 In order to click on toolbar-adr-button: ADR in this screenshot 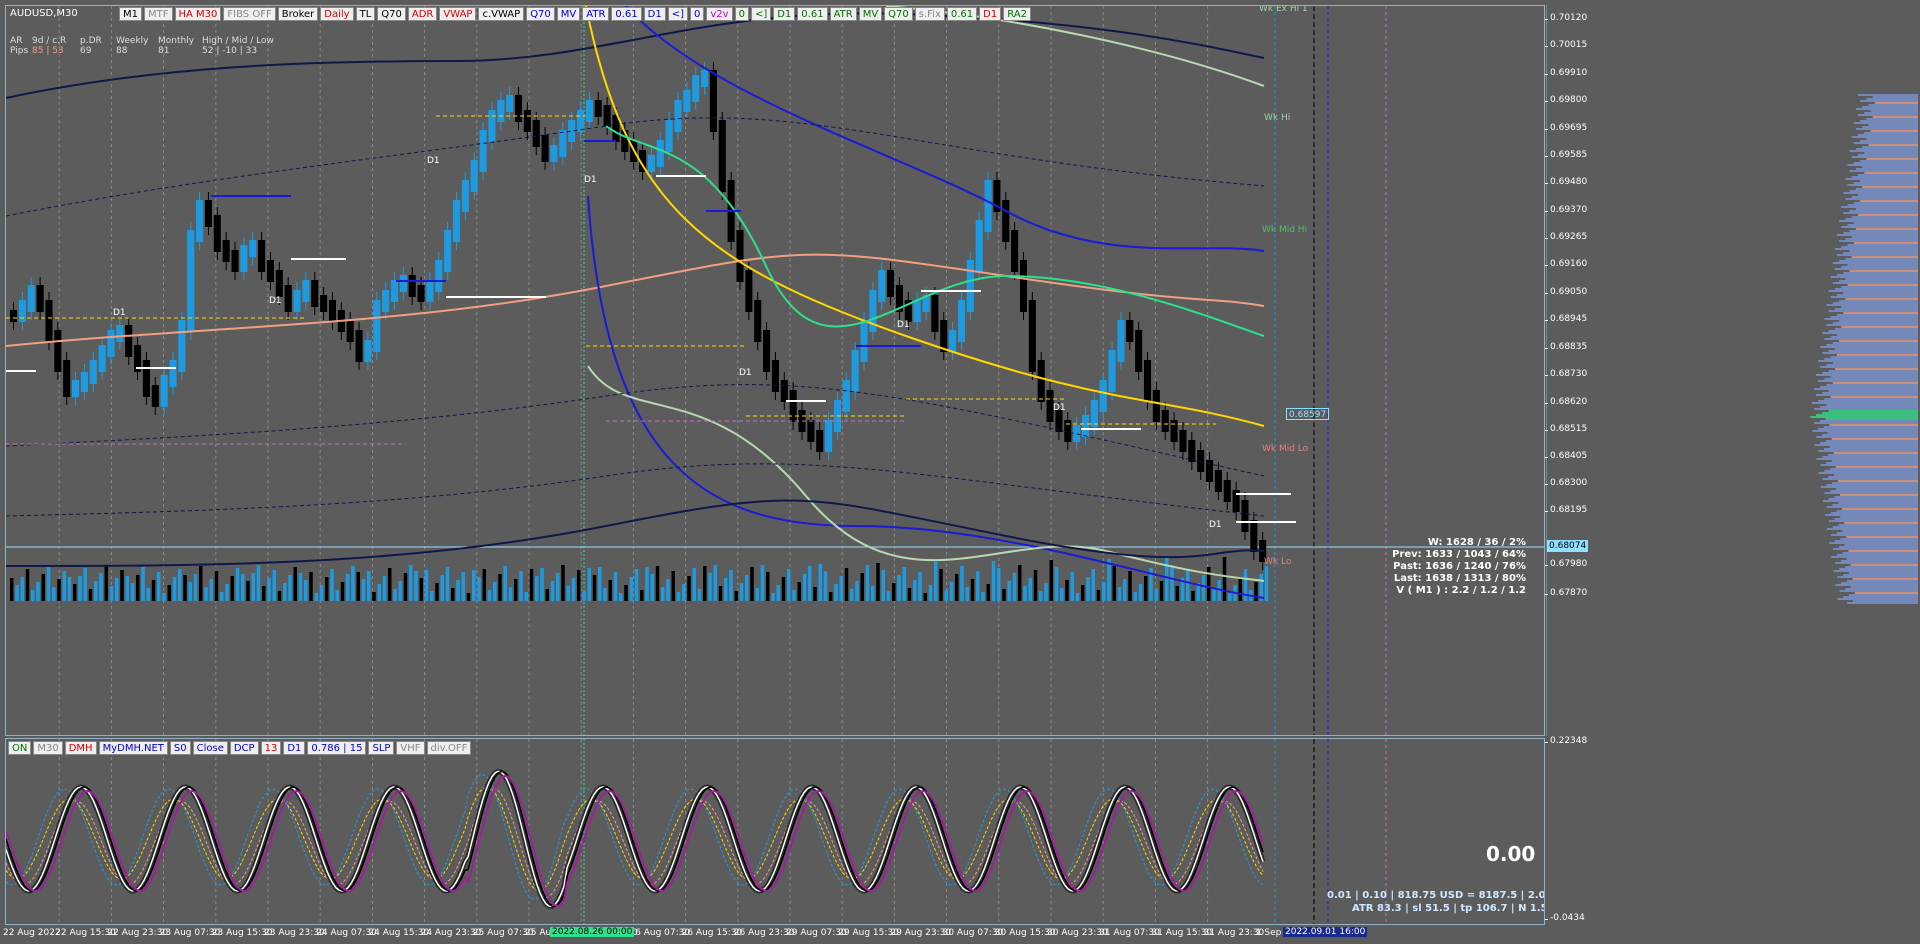, I will do `click(422, 14)`.